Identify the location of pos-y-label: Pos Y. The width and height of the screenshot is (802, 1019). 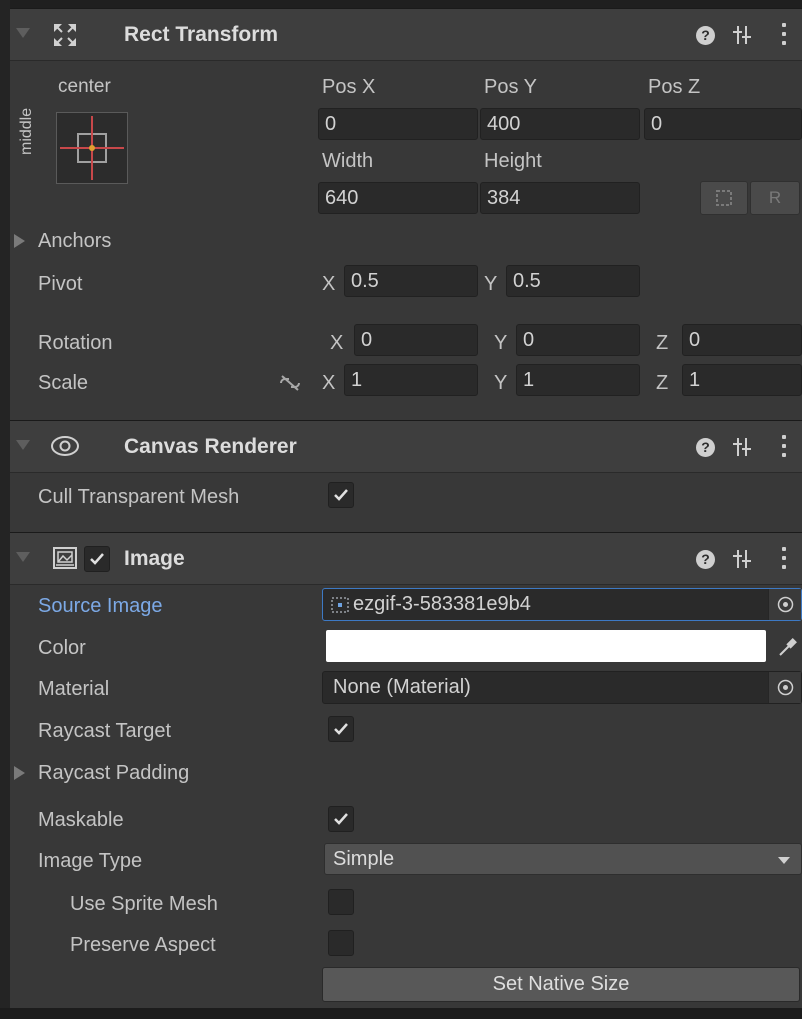
(510, 87).